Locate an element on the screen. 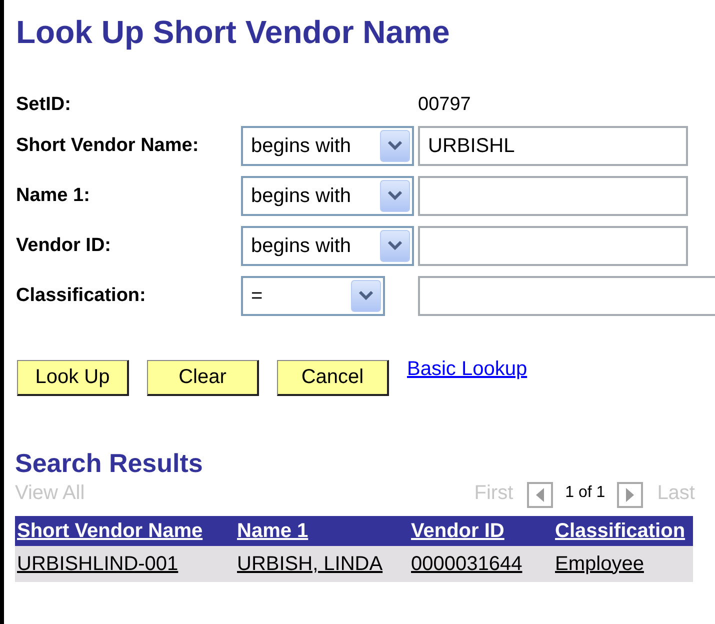 This screenshot has width=715, height=624. column-header: Short Vendor Name is located at coordinates (125, 531).